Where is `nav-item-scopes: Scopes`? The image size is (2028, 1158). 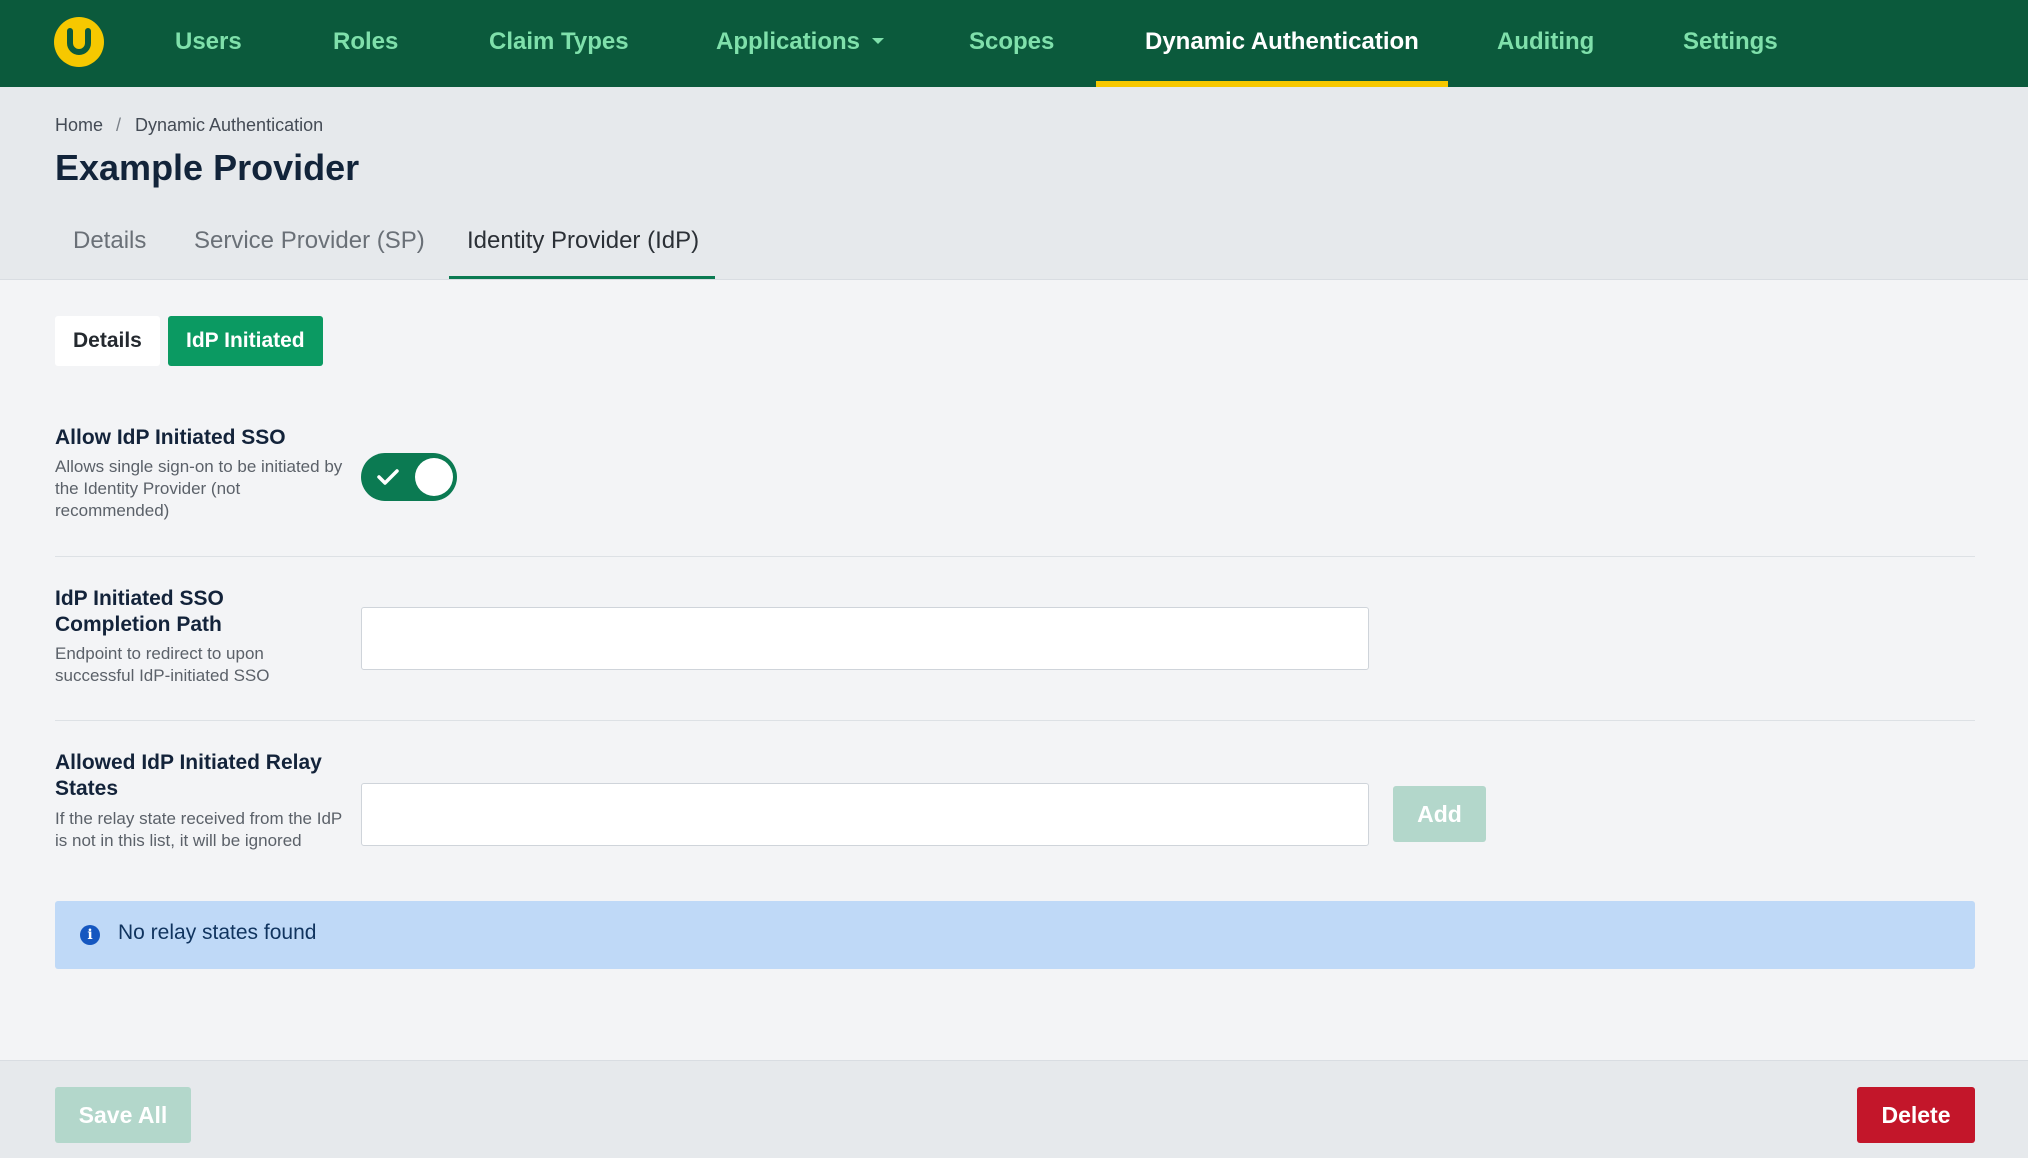
nav-item-scopes: Scopes is located at coordinates (1011, 43).